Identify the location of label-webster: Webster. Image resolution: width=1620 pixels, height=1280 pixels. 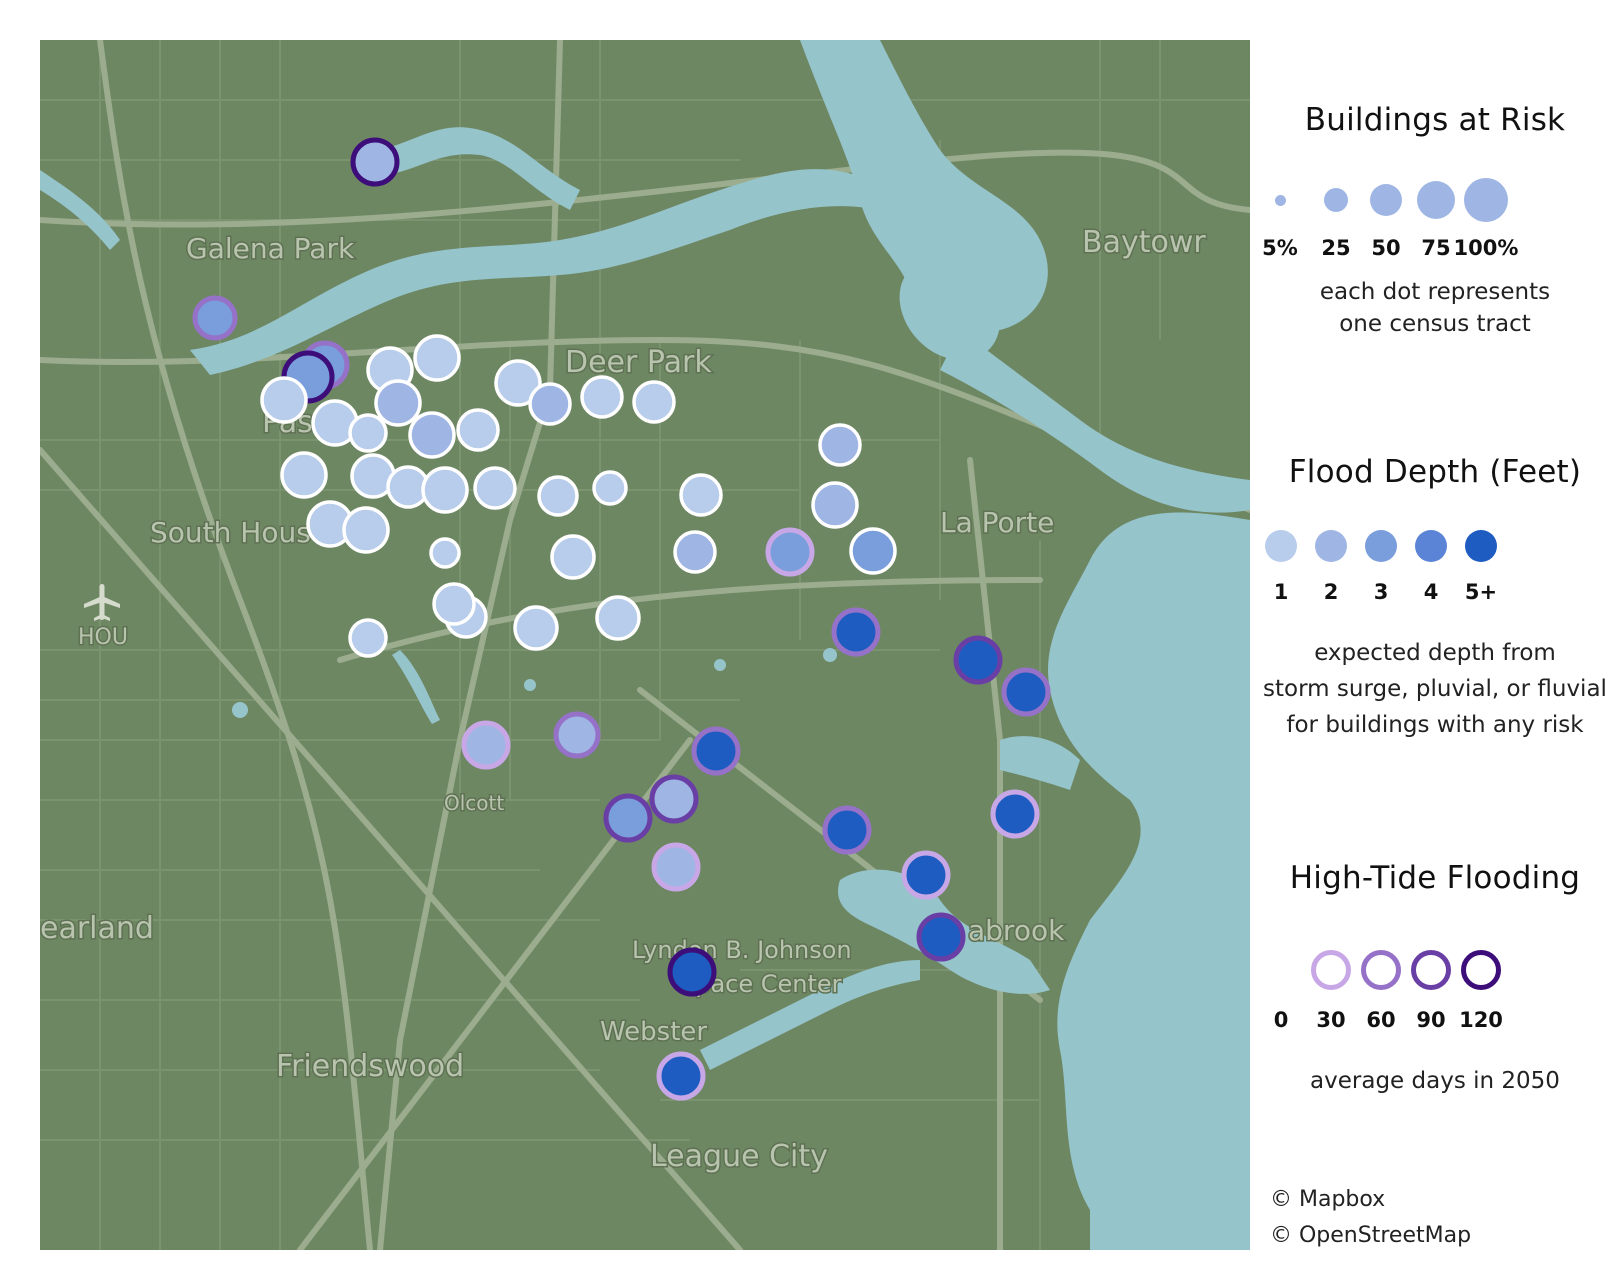
(653, 1032).